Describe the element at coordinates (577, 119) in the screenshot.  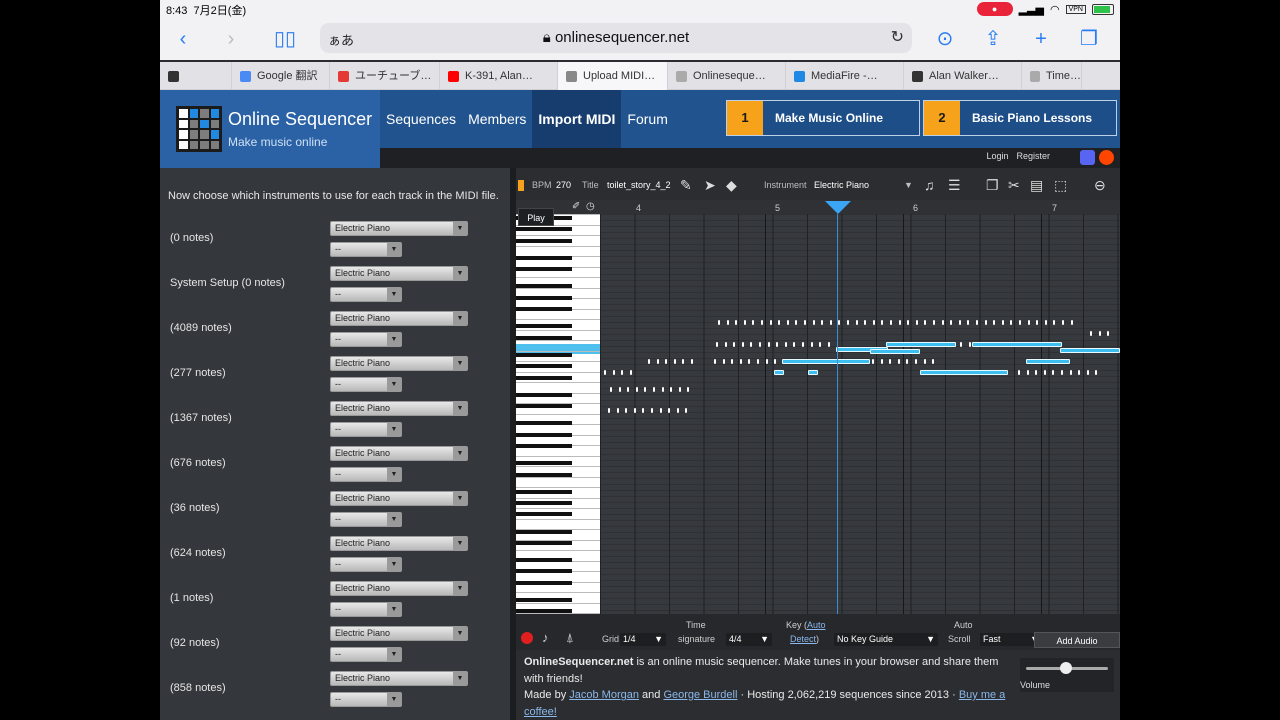
I see `nav-import-midi: Import MIDI` at that location.